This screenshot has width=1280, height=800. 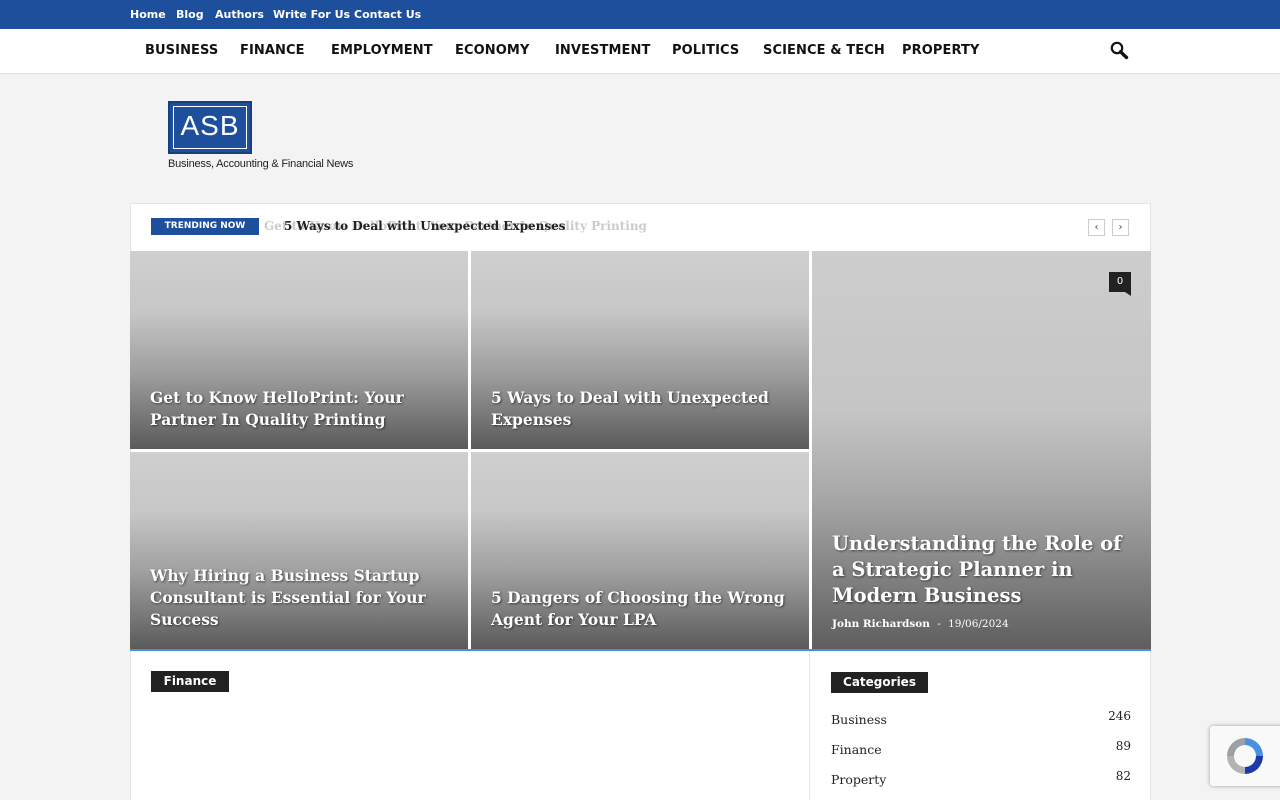 I want to click on menu-item-economy: ECONOMY, so click(x=492, y=51).